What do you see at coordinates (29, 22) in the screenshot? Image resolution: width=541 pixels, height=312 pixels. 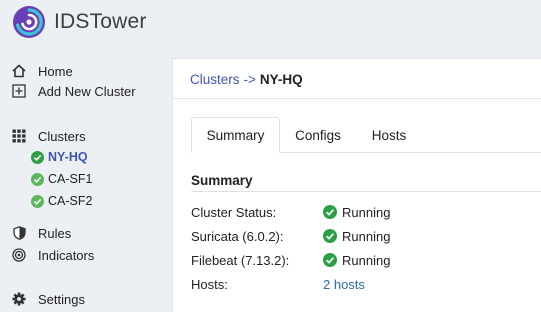 I see `spiral-logo-icon` at bounding box center [29, 22].